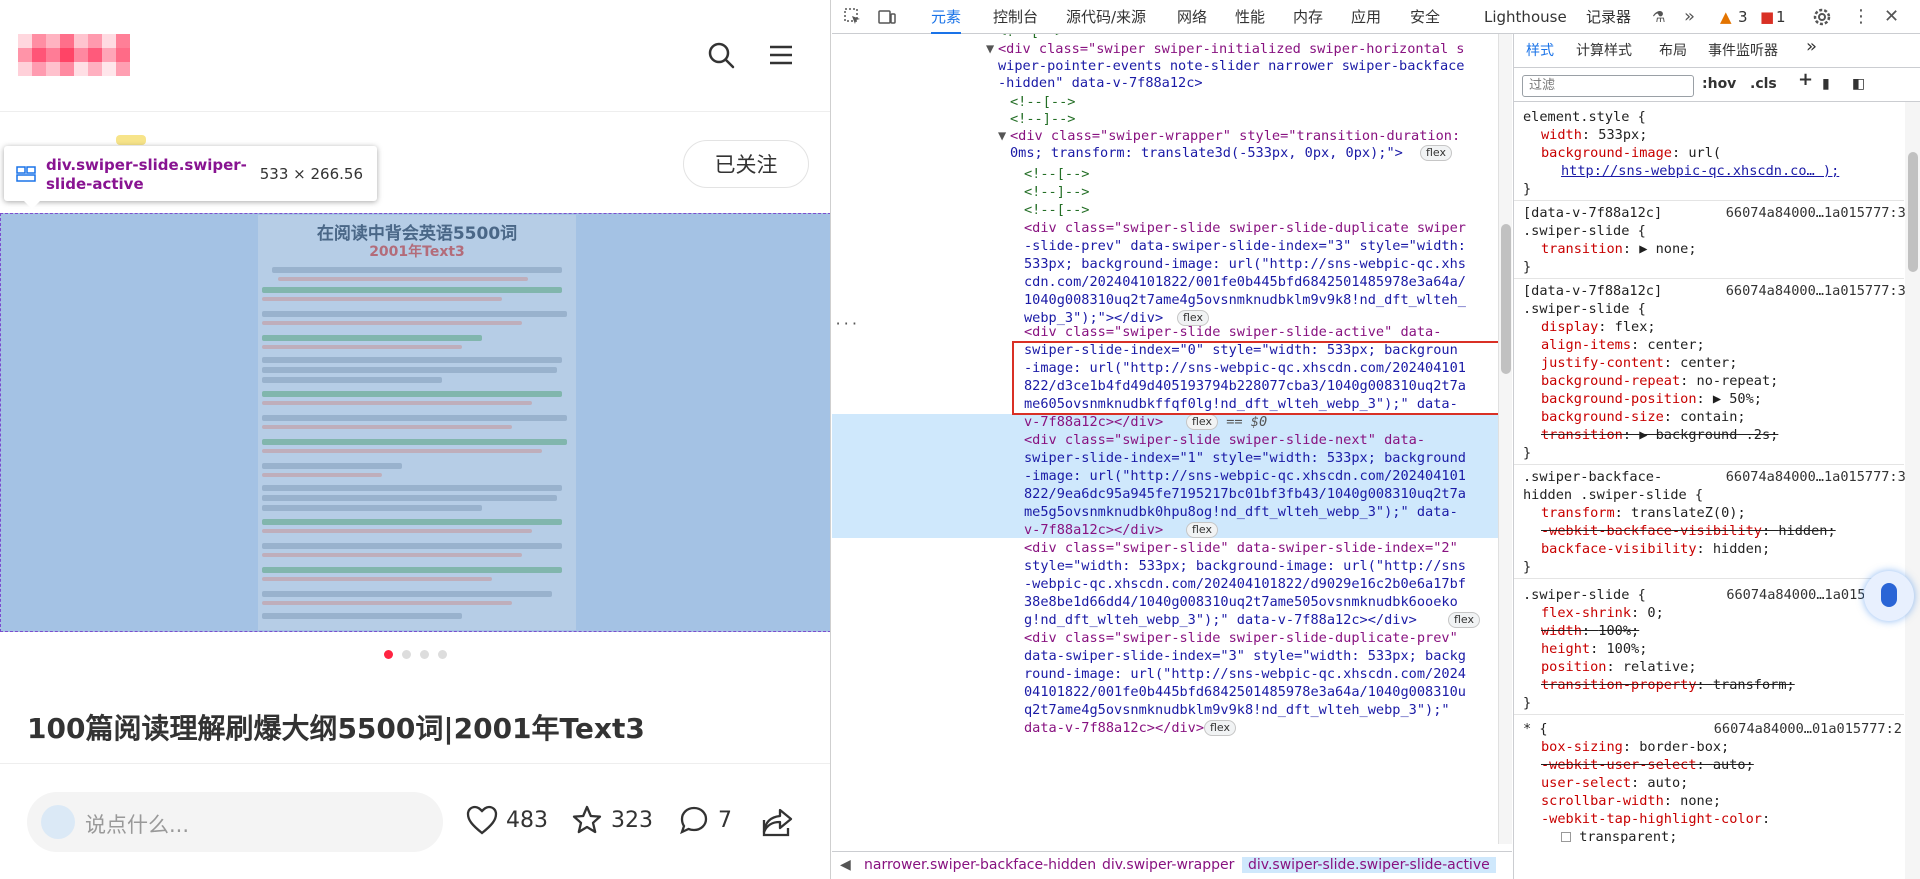 The height and width of the screenshot is (879, 1920). What do you see at coordinates (507, 820) in the screenshot?
I see `like-button: 483` at bounding box center [507, 820].